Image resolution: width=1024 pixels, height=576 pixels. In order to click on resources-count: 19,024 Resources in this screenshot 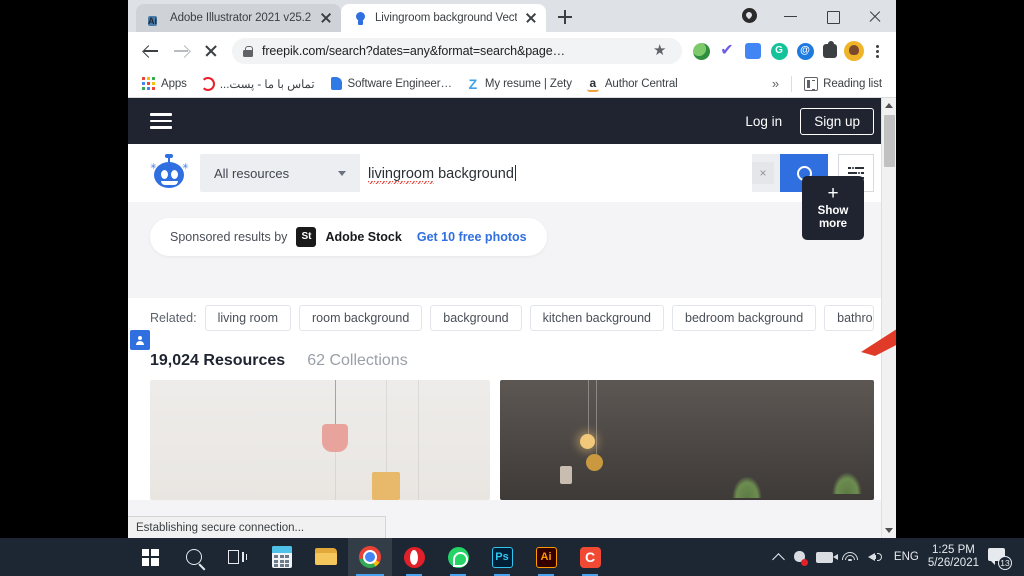, I will do `click(218, 360)`.